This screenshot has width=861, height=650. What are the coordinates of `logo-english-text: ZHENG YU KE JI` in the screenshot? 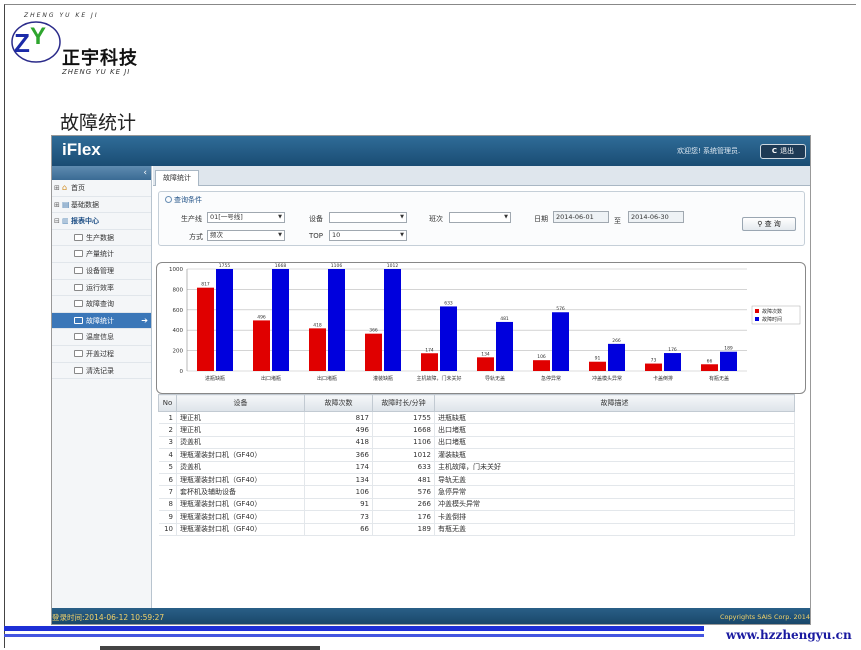 It's located at (96, 72).